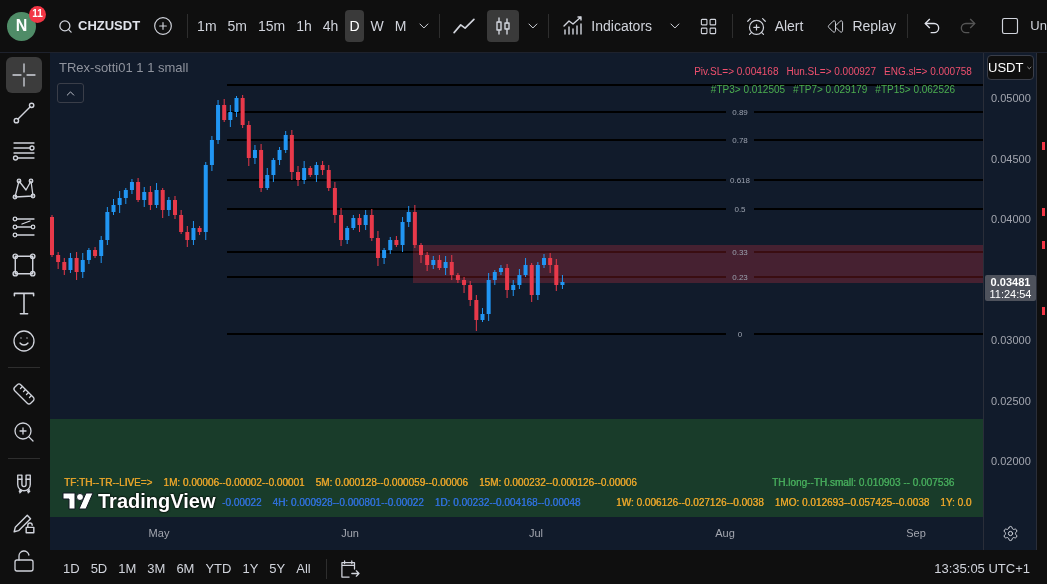 The height and width of the screenshot is (584, 1047). Describe the element at coordinates (24, 227) in the screenshot. I see `dotted-lines-icon` at that location.